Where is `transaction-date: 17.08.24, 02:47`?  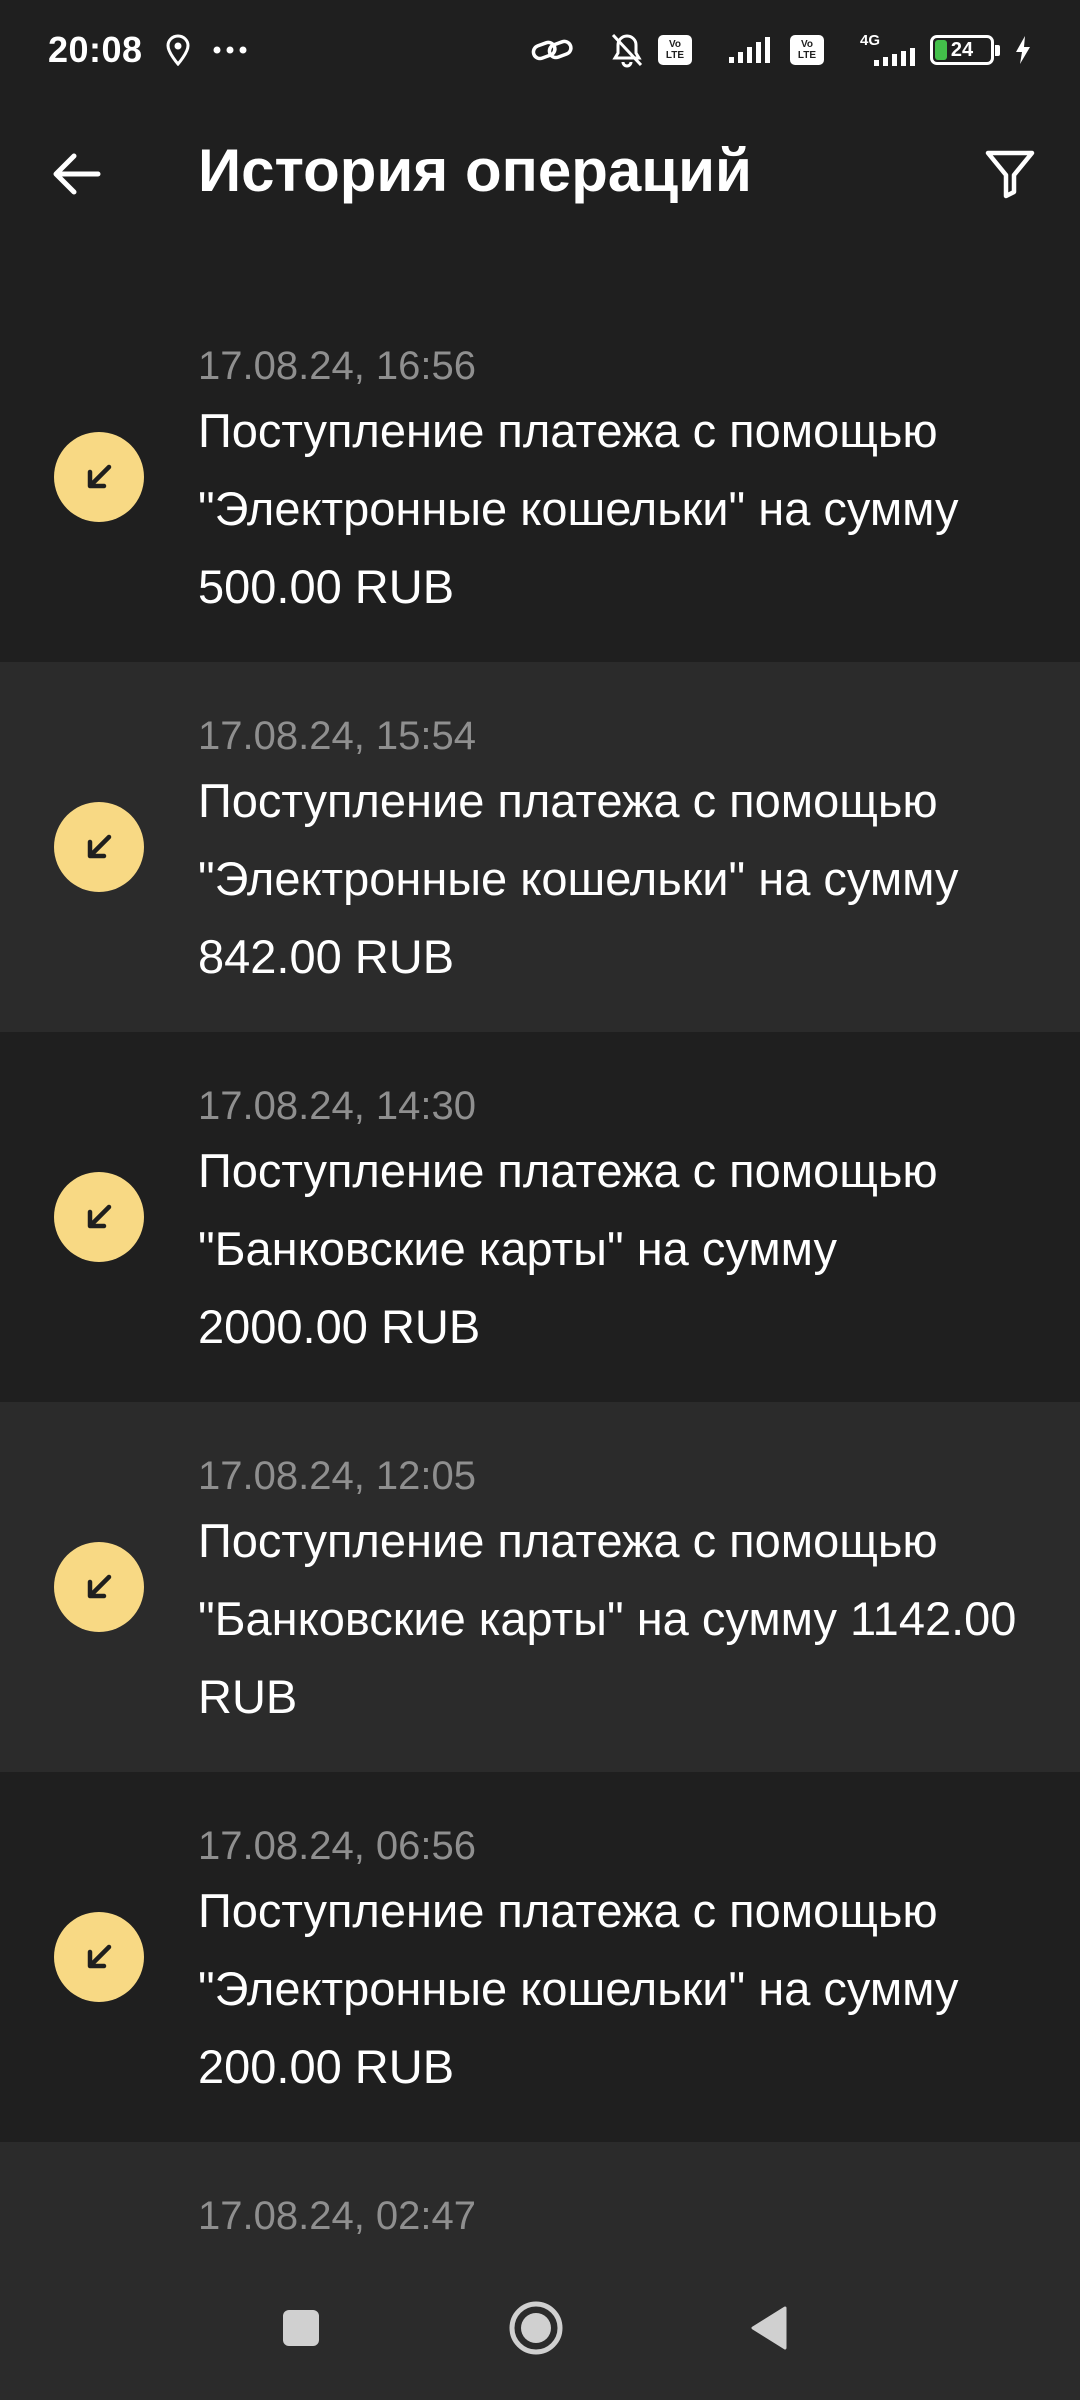 transaction-date: 17.08.24, 02:47 is located at coordinates (337, 2216).